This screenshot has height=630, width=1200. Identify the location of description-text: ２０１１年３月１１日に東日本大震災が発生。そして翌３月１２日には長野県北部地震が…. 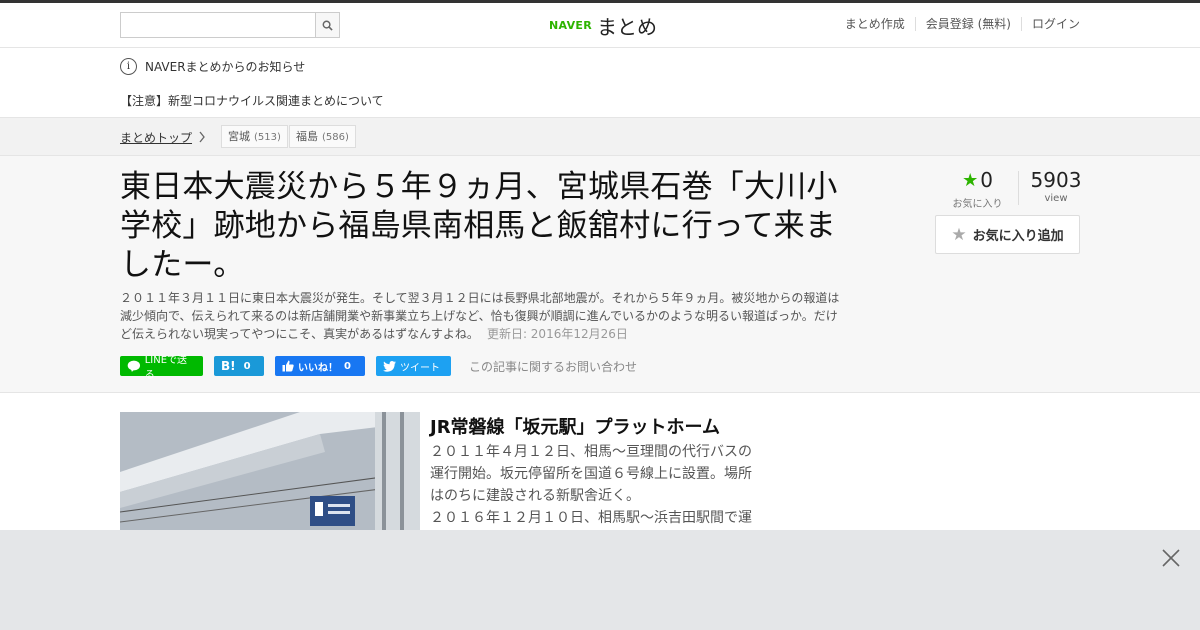
(480, 316).